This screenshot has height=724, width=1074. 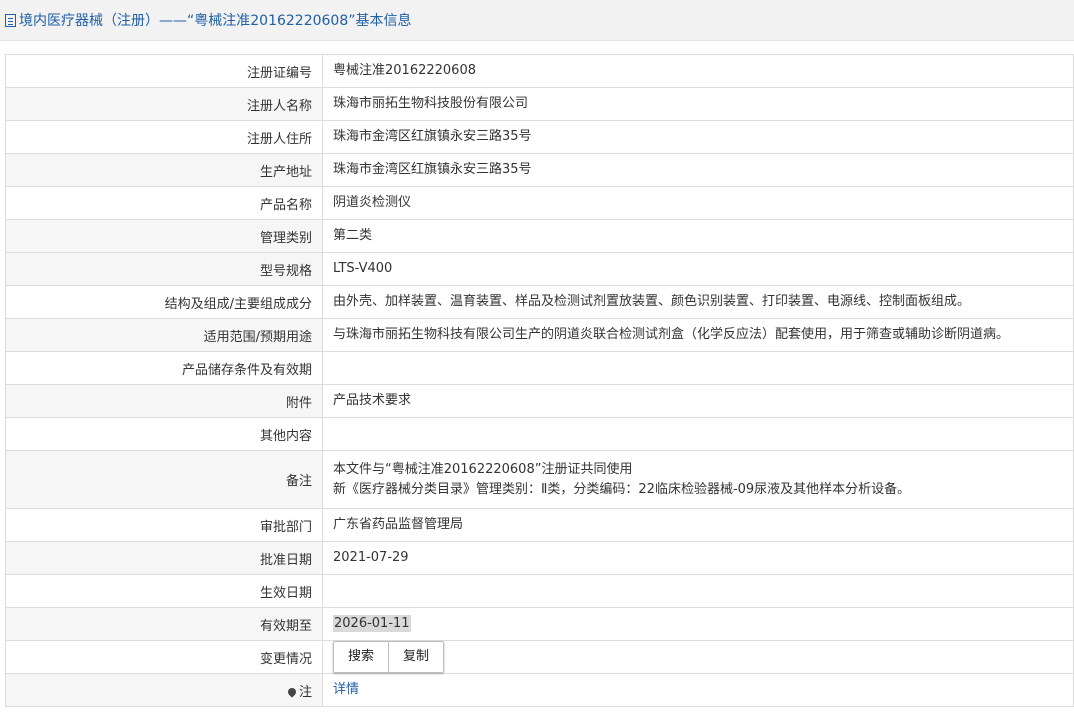 I want to click on row-value: 珠海市丽拓生物科技股份有限公司, so click(x=698, y=104).